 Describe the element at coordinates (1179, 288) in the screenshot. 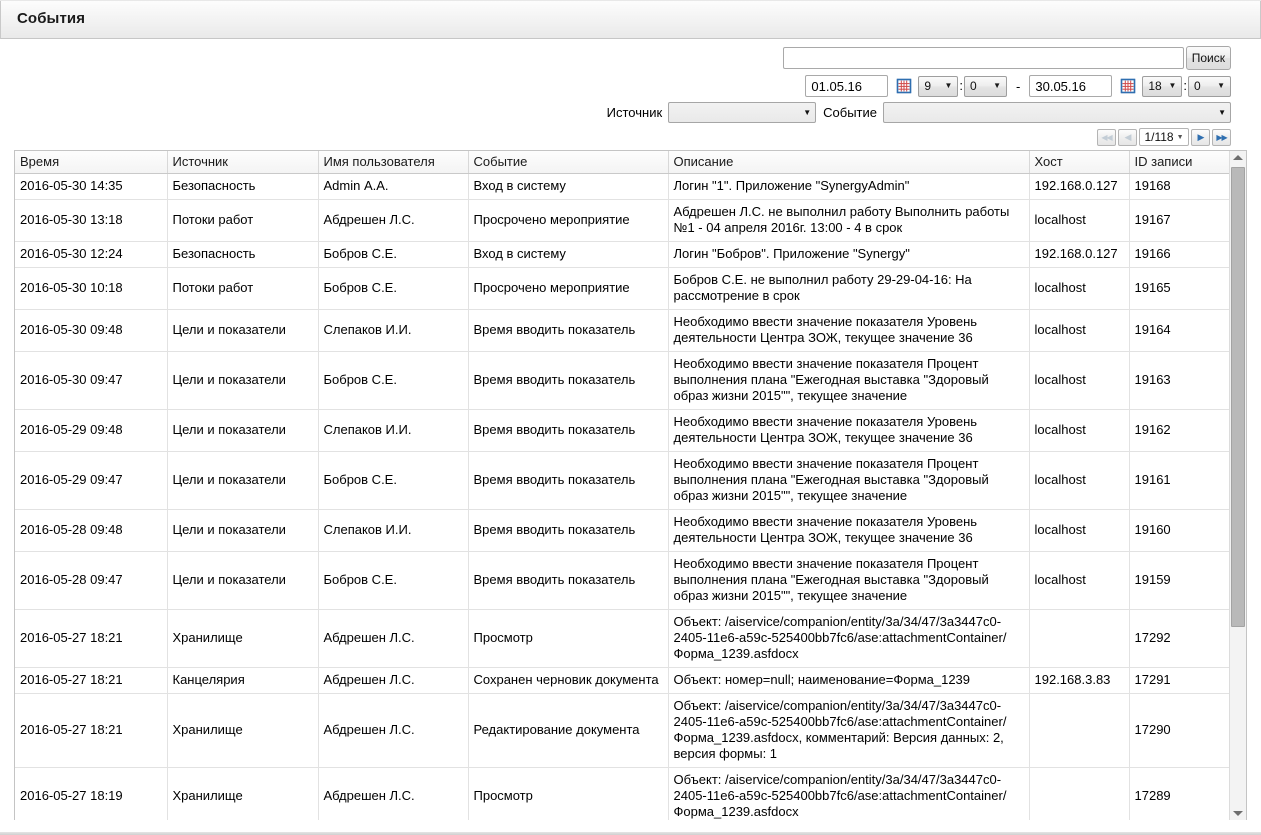

I see `cell-record-id: 19165` at that location.